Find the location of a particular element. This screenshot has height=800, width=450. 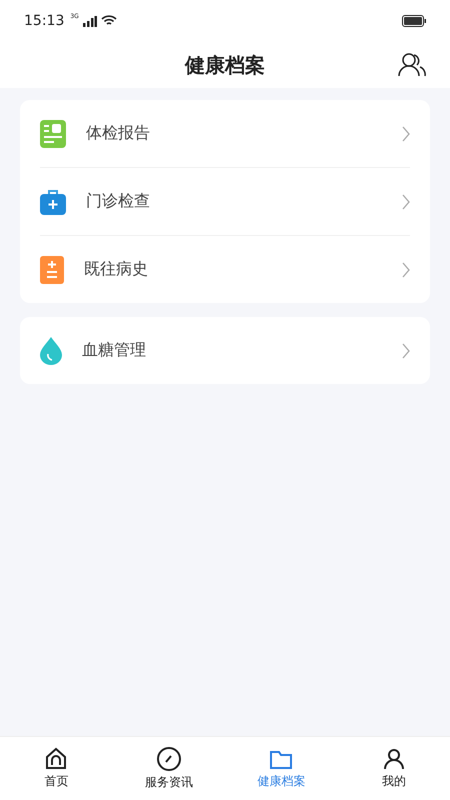

tab: 健康档案 is located at coordinates (281, 768).